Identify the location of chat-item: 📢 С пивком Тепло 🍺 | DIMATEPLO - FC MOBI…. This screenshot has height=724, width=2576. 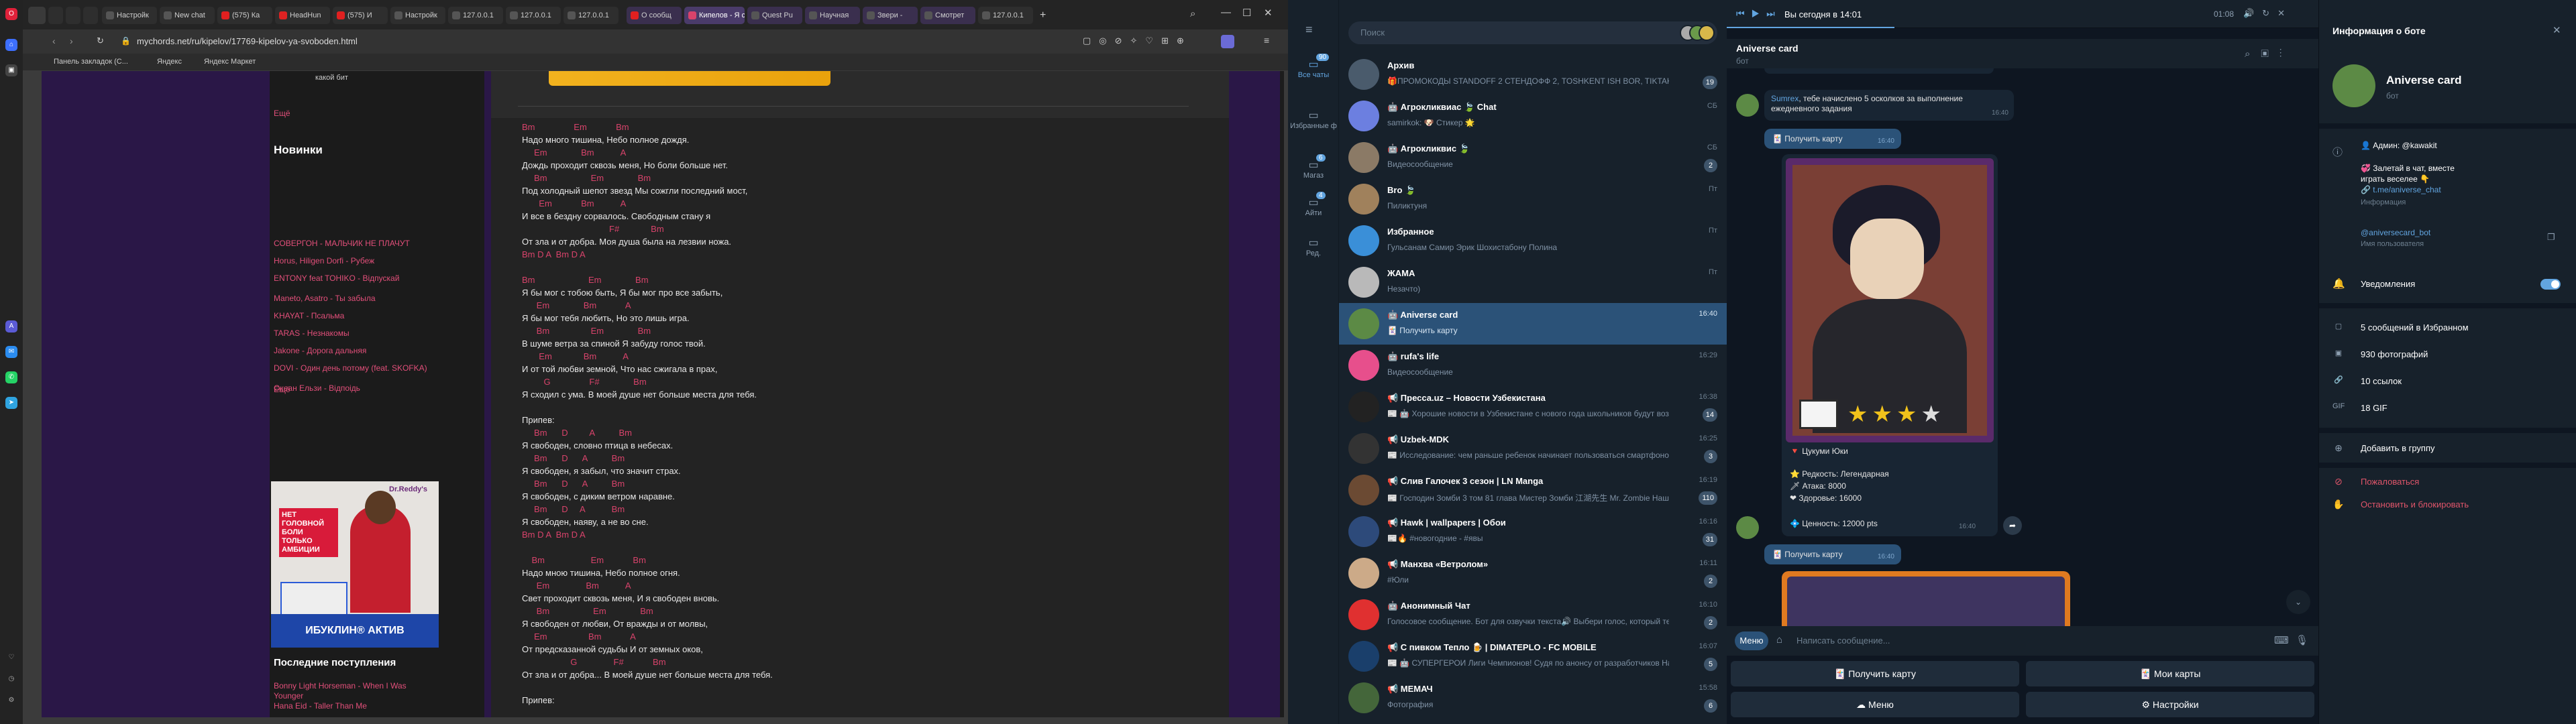
(1533, 656).